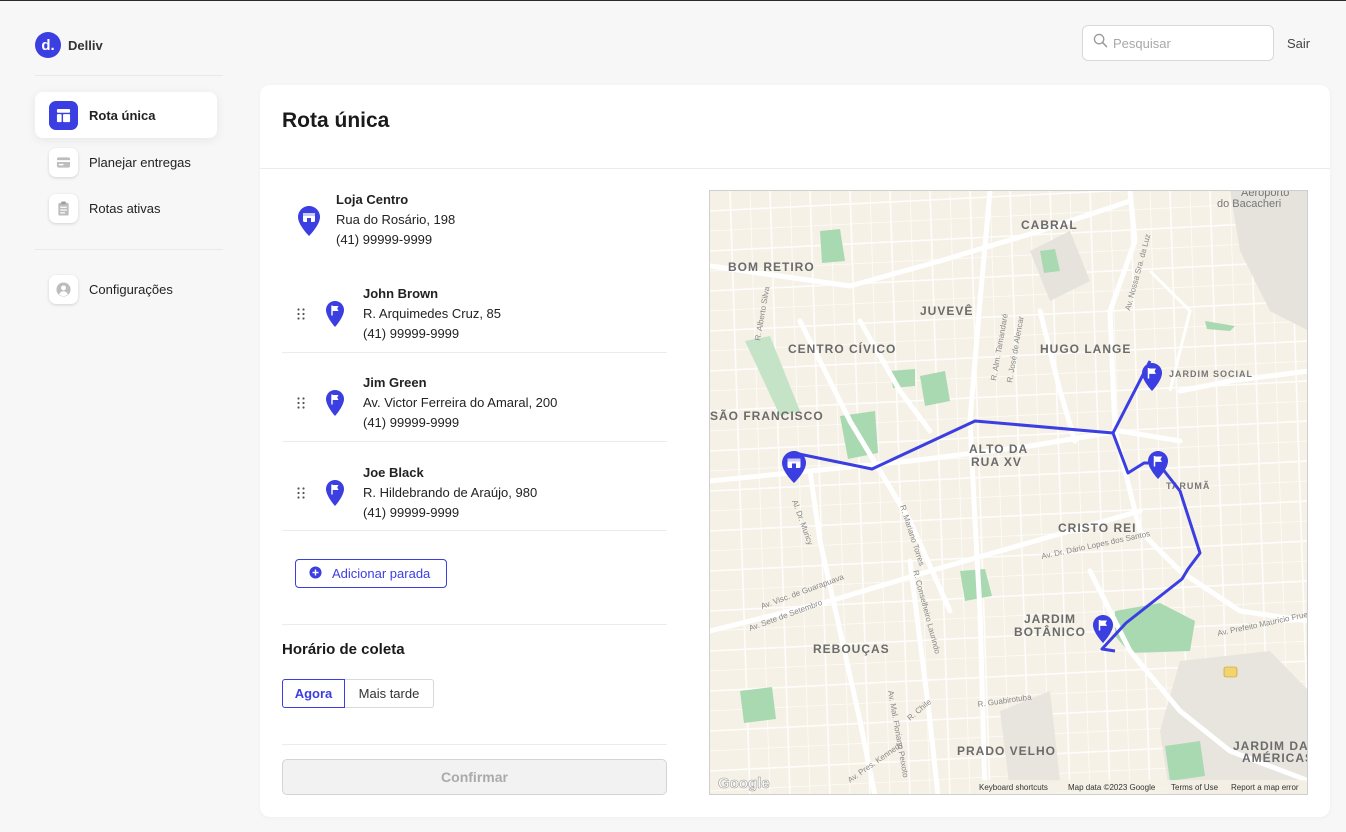 This screenshot has width=1346, height=832. I want to click on sidebar-item-label: Rota única, so click(122, 115).